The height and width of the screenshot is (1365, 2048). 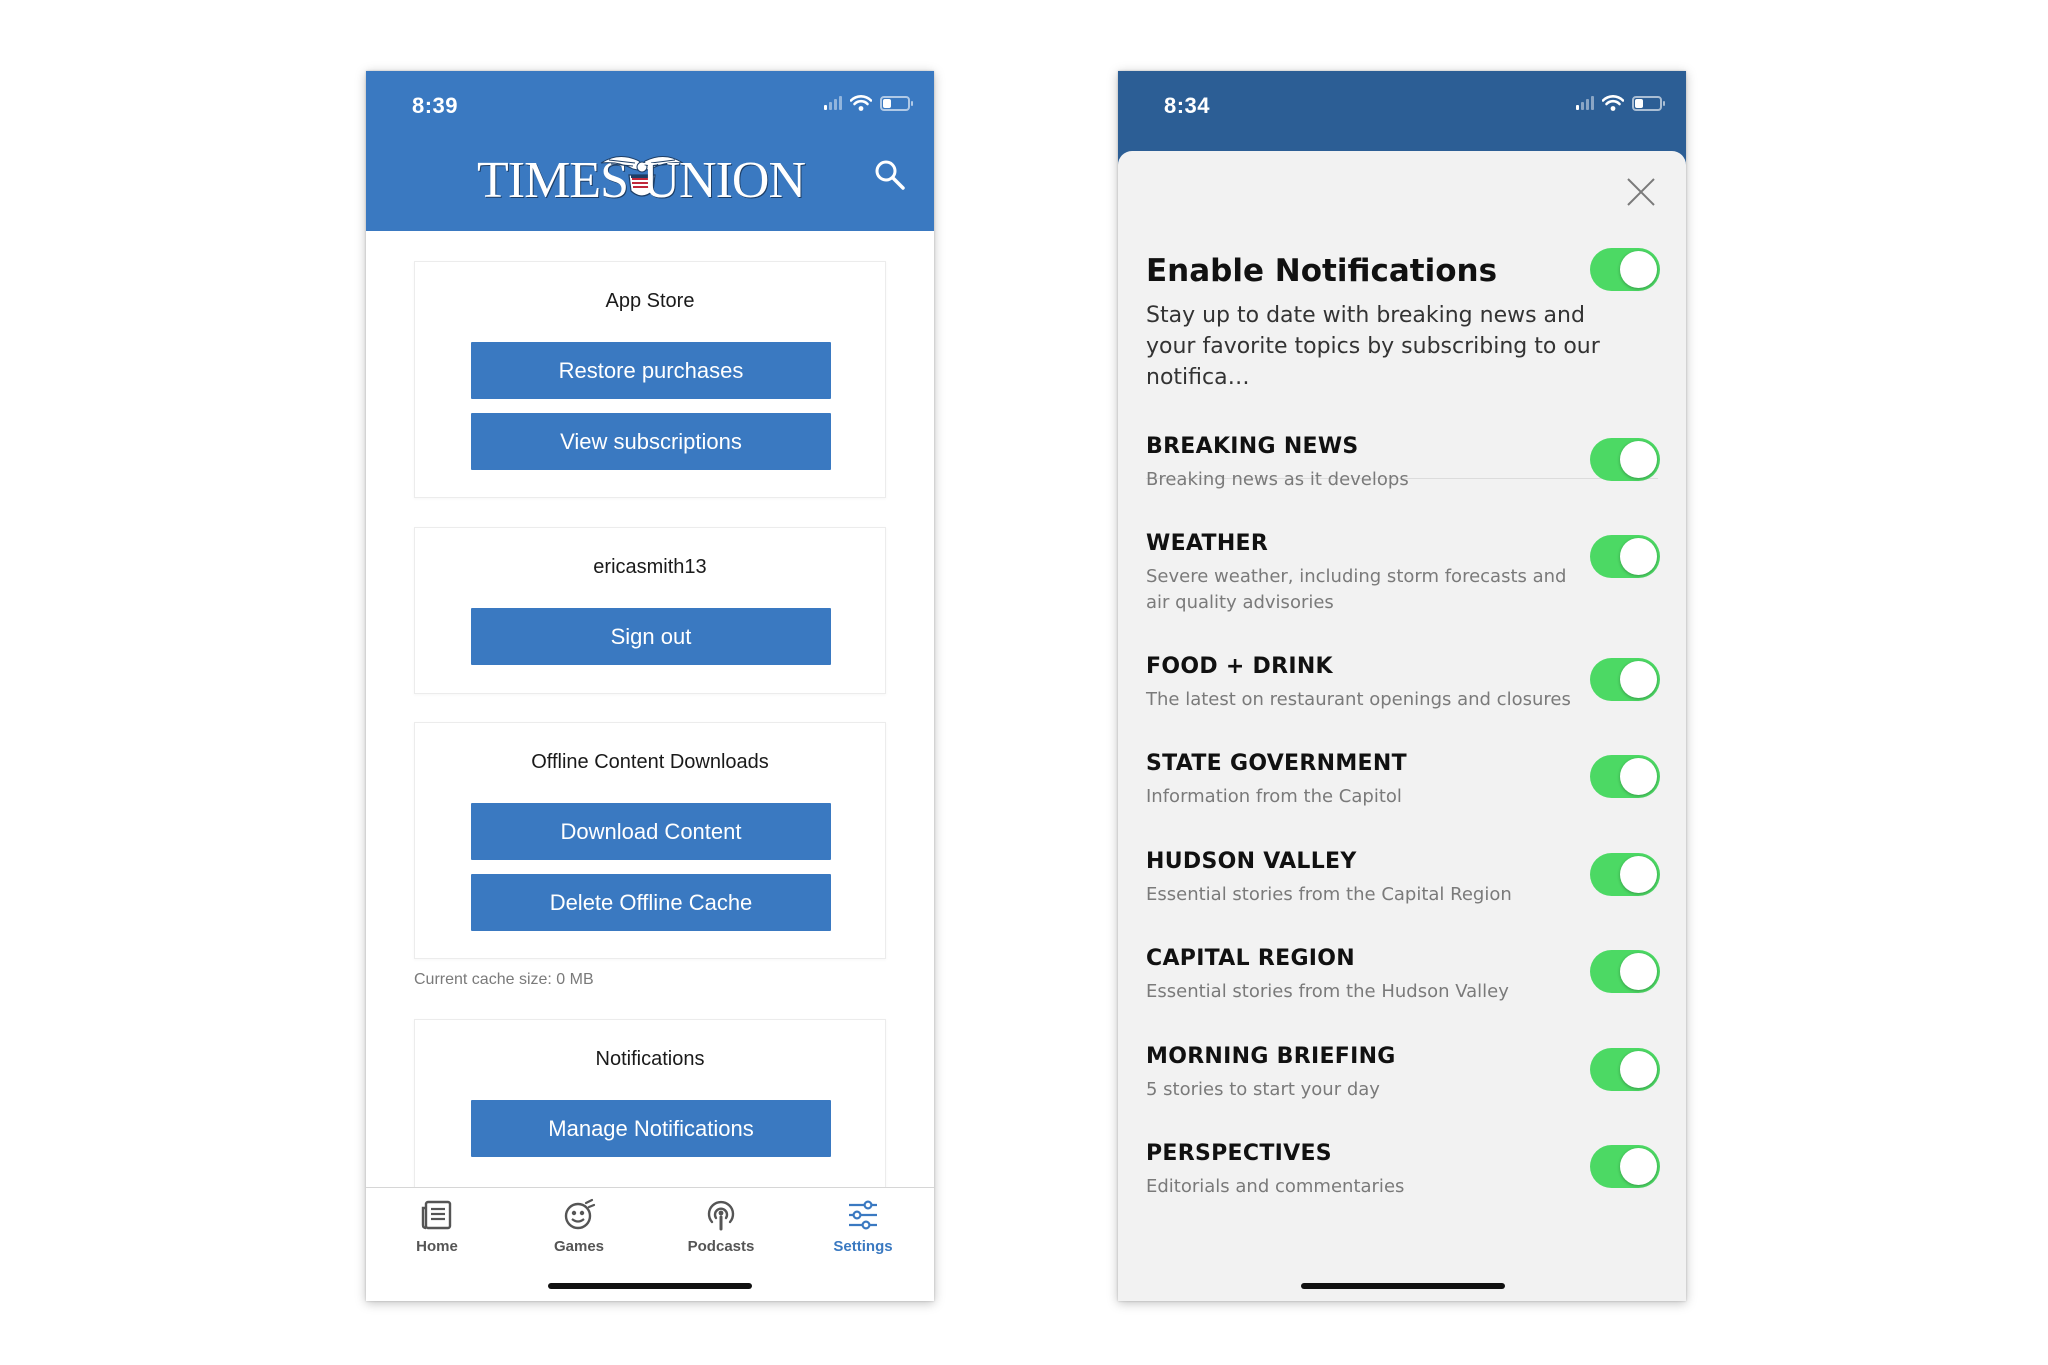 What do you see at coordinates (1187, 105) in the screenshot?
I see `status-time: 8:34` at bounding box center [1187, 105].